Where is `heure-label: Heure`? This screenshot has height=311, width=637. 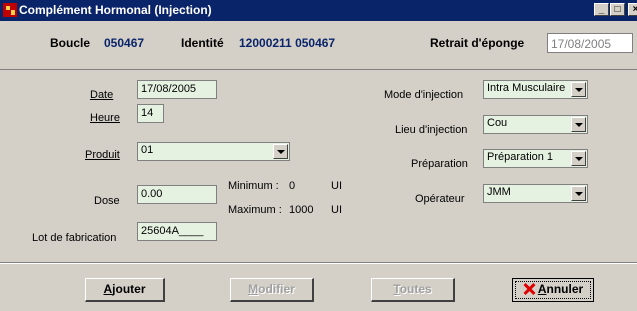 heure-label: Heure is located at coordinates (105, 118).